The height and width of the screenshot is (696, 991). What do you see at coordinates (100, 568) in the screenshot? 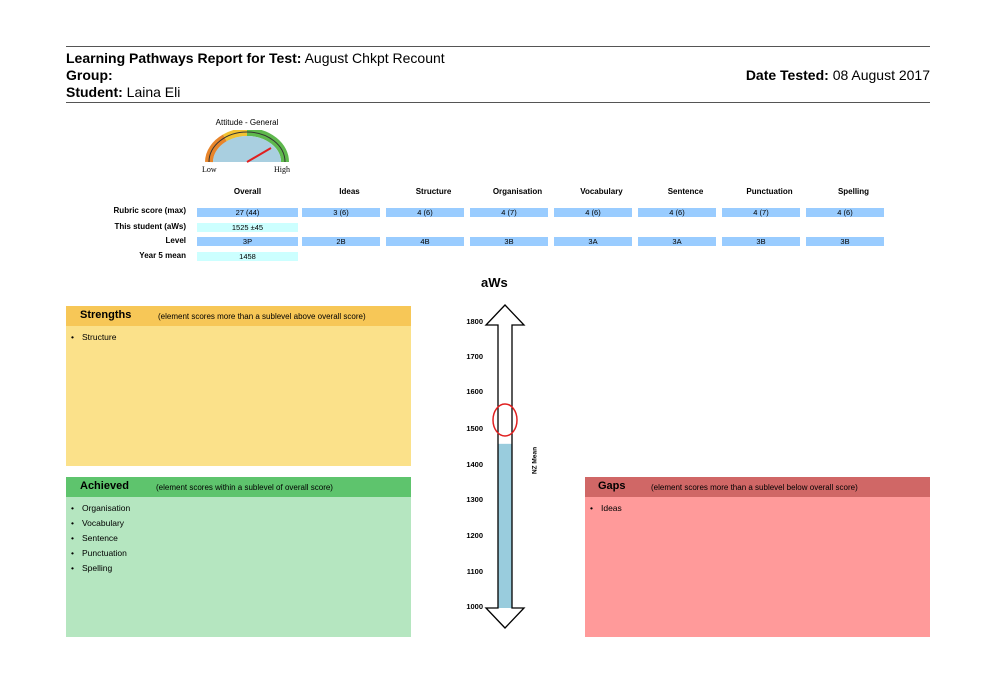
I see `list-item: Spelling` at bounding box center [100, 568].